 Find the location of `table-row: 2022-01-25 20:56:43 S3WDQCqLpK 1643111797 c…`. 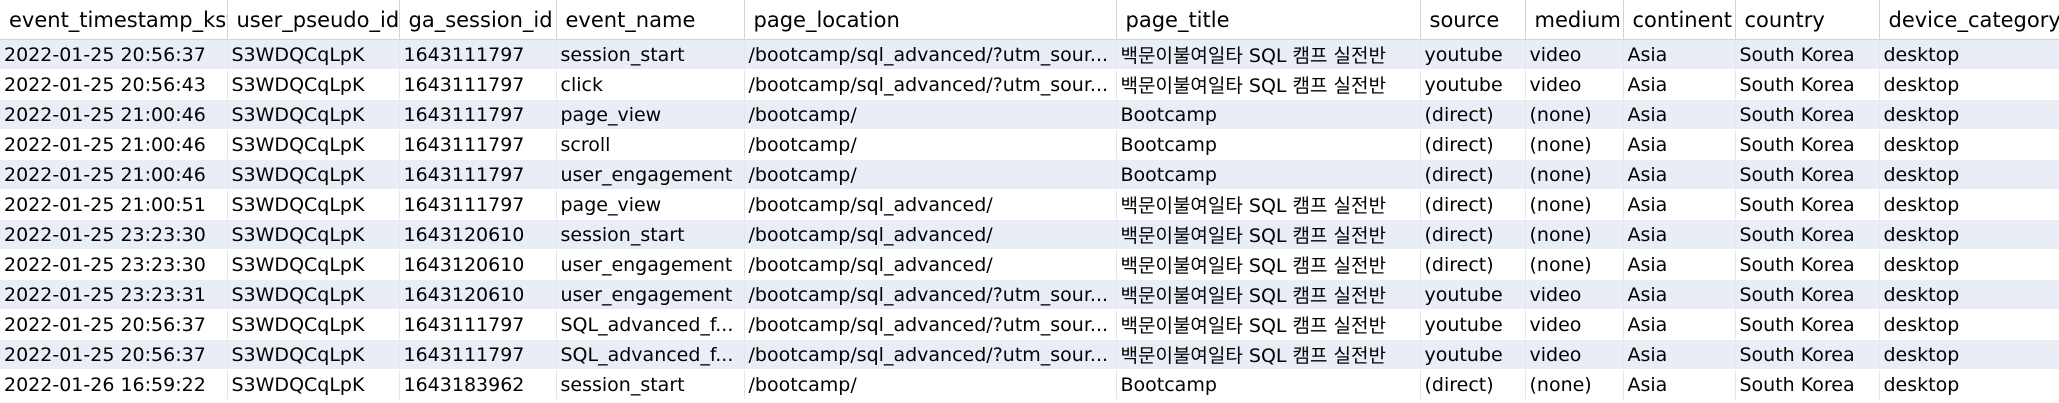

table-row: 2022-01-25 20:56:43 S3WDQCqLpK 1643111797 c… is located at coordinates (1029, 84).